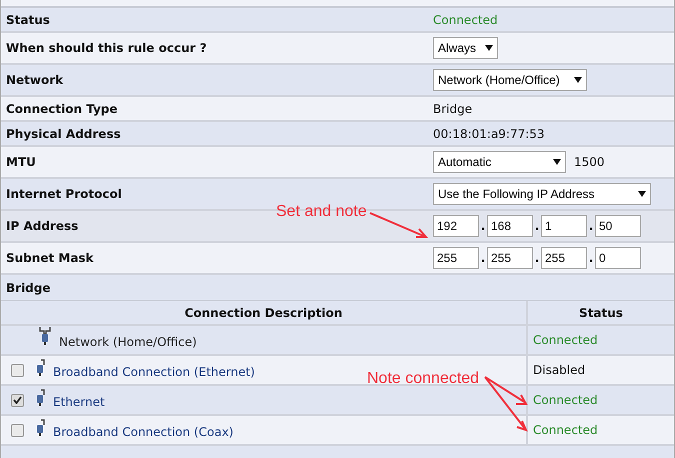 Image resolution: width=675 pixels, height=458 pixels. I want to click on dropdown: Network (Home/Office), so click(510, 80).